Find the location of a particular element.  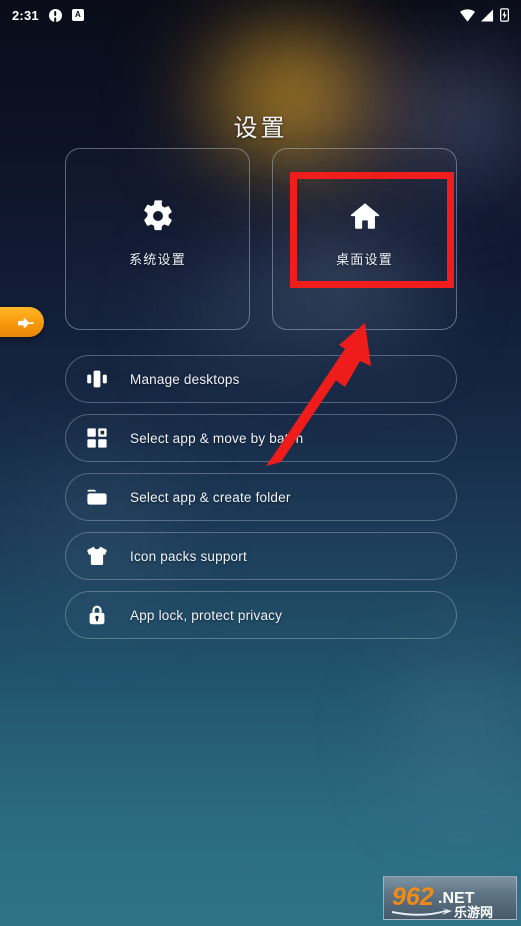

settings-card-group: 系统设置 桌面设置 is located at coordinates (261, 239).